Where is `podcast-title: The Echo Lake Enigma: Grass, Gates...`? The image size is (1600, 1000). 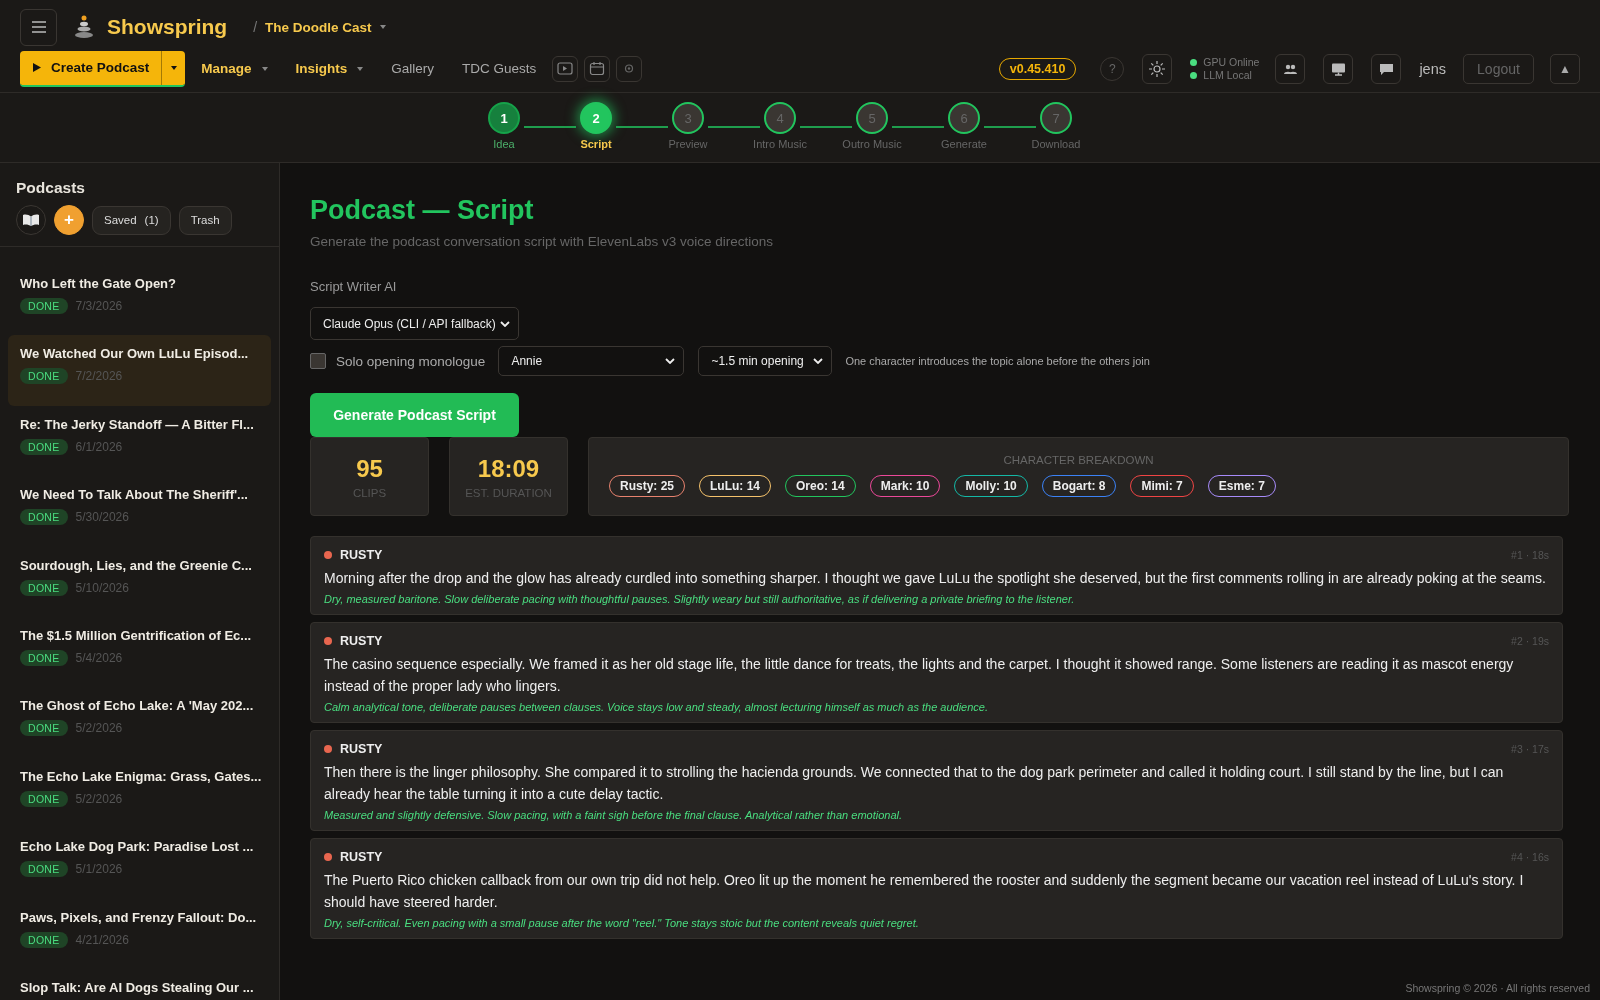 podcast-title: The Echo Lake Enigma: Grass, Gates... is located at coordinates (141, 776).